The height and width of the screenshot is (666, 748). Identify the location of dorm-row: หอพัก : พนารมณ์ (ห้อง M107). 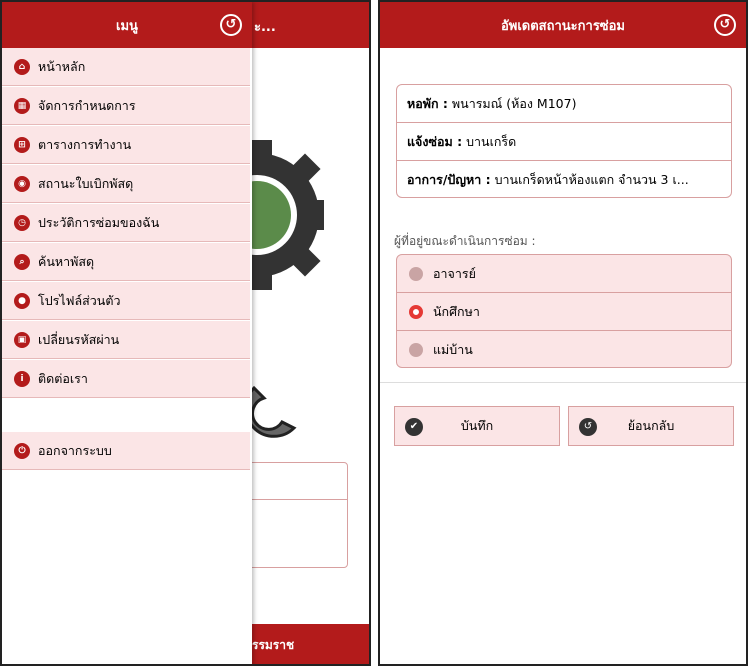
(564, 104).